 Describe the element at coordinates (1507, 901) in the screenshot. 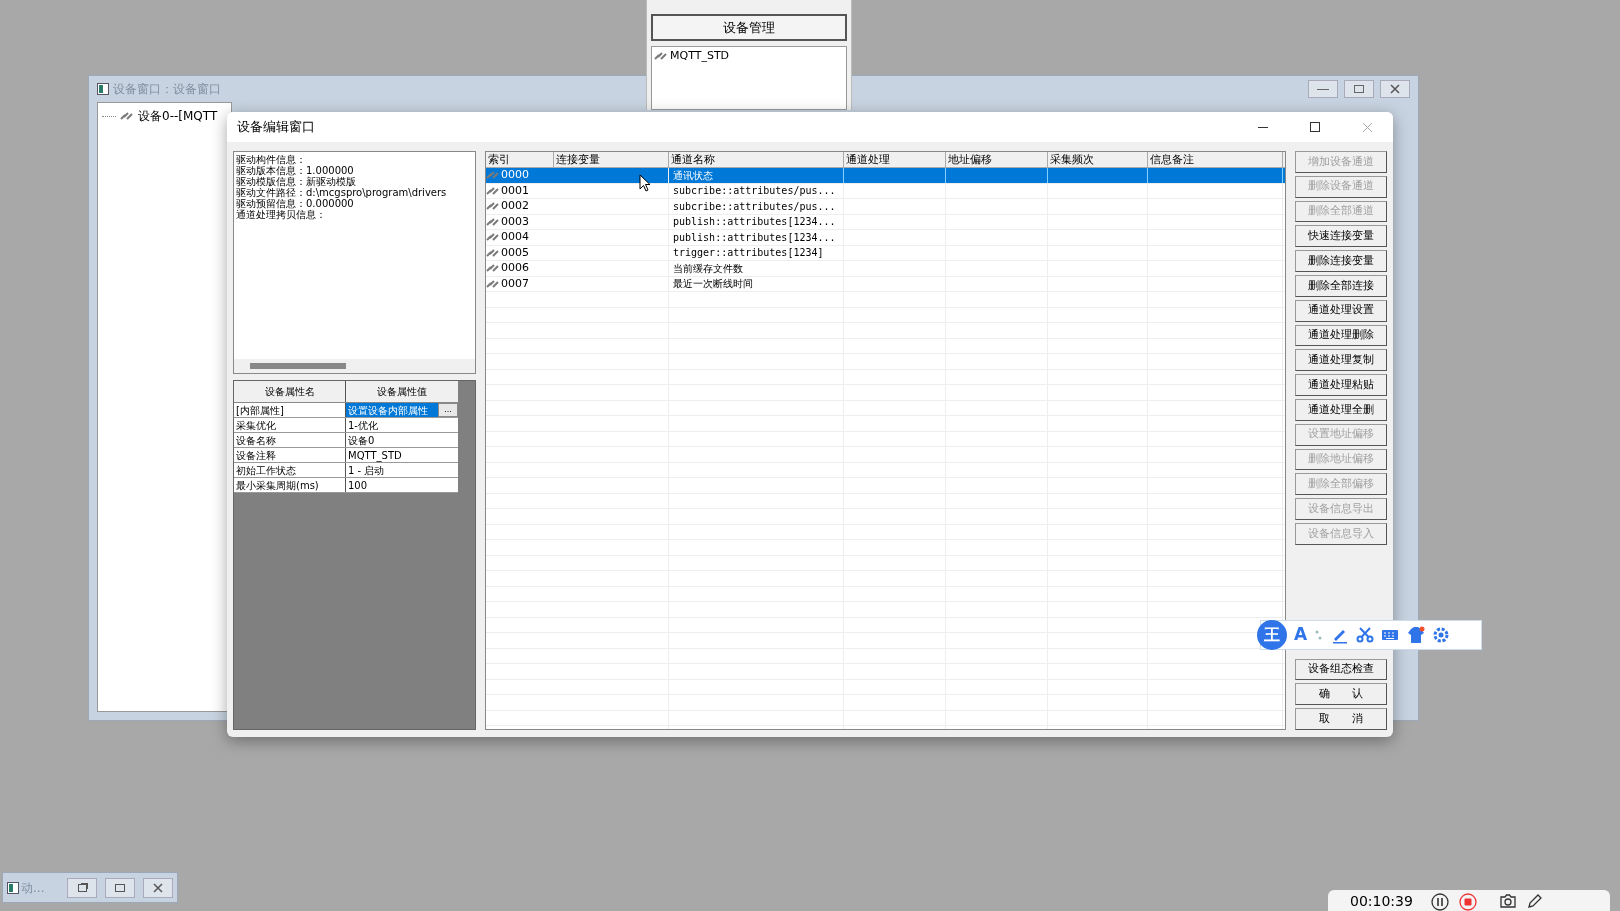

I see `camera-icon` at that location.